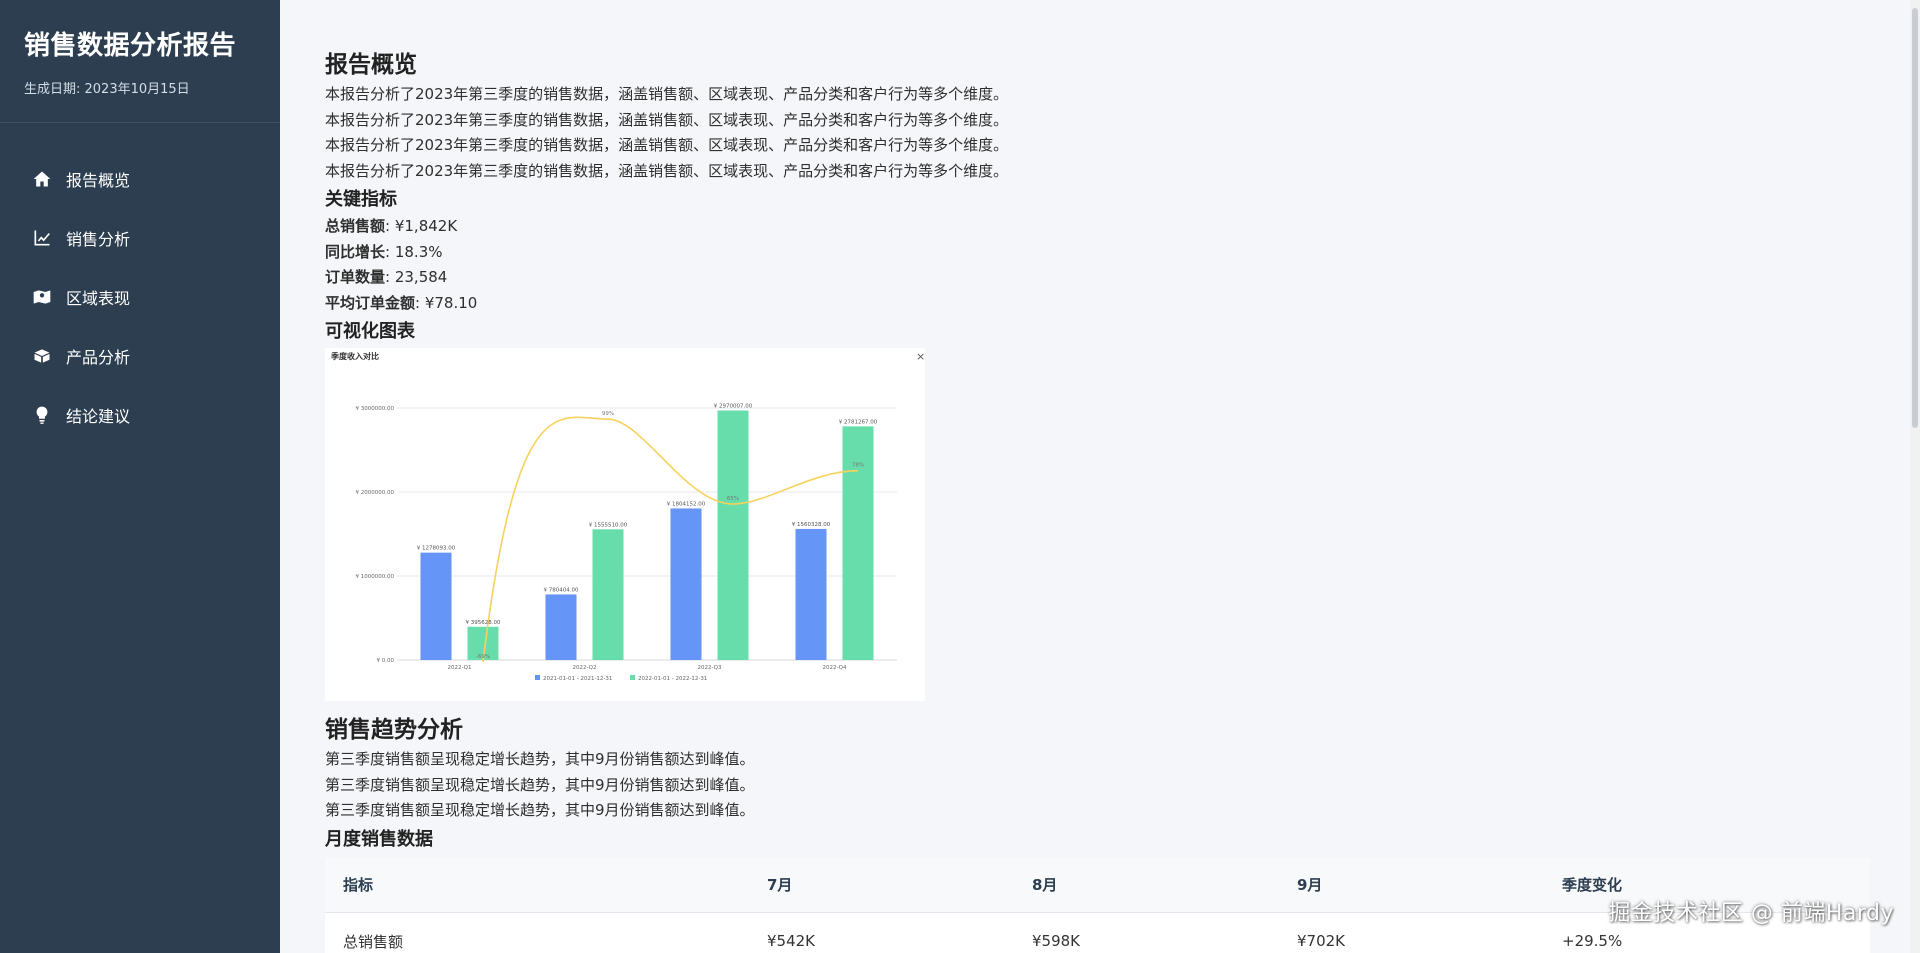 The image size is (1920, 953). I want to click on line-chart-icon, so click(42, 238).